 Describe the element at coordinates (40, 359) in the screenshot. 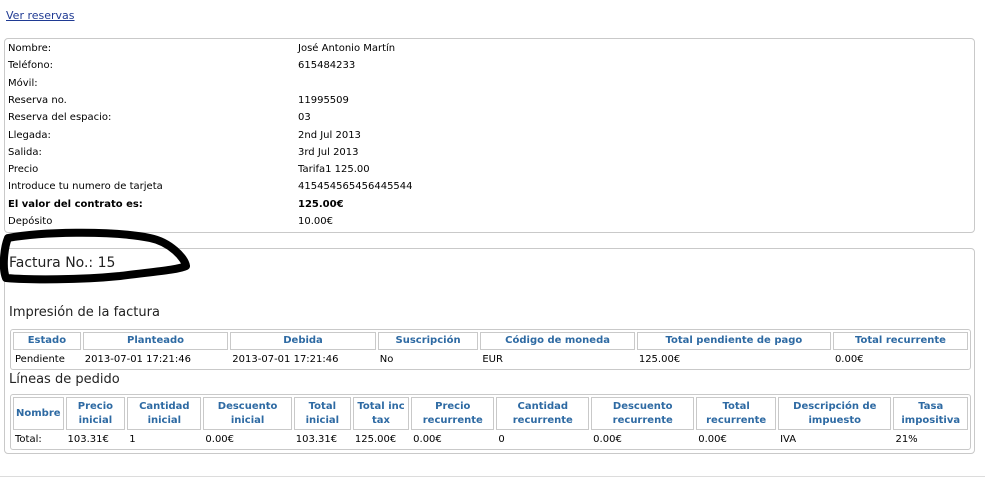

I see `table-cell: Pendiente` at that location.